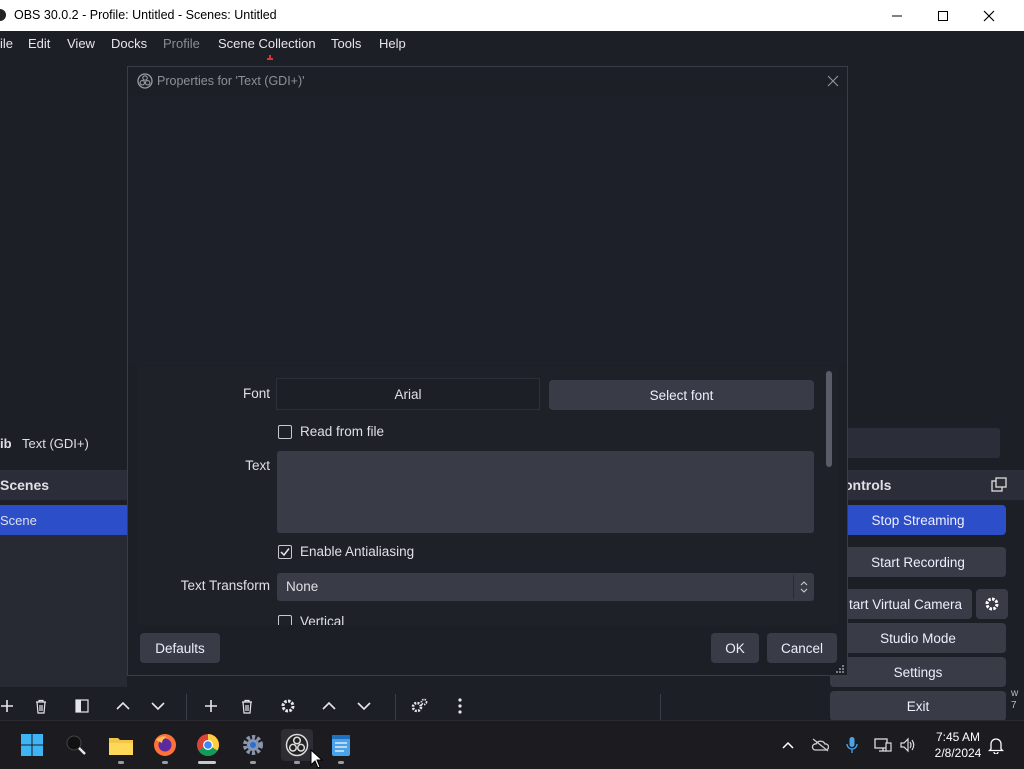 This screenshot has width=1024, height=769. What do you see at coordinates (285, 620) in the screenshot?
I see `vertical-checkbox` at bounding box center [285, 620].